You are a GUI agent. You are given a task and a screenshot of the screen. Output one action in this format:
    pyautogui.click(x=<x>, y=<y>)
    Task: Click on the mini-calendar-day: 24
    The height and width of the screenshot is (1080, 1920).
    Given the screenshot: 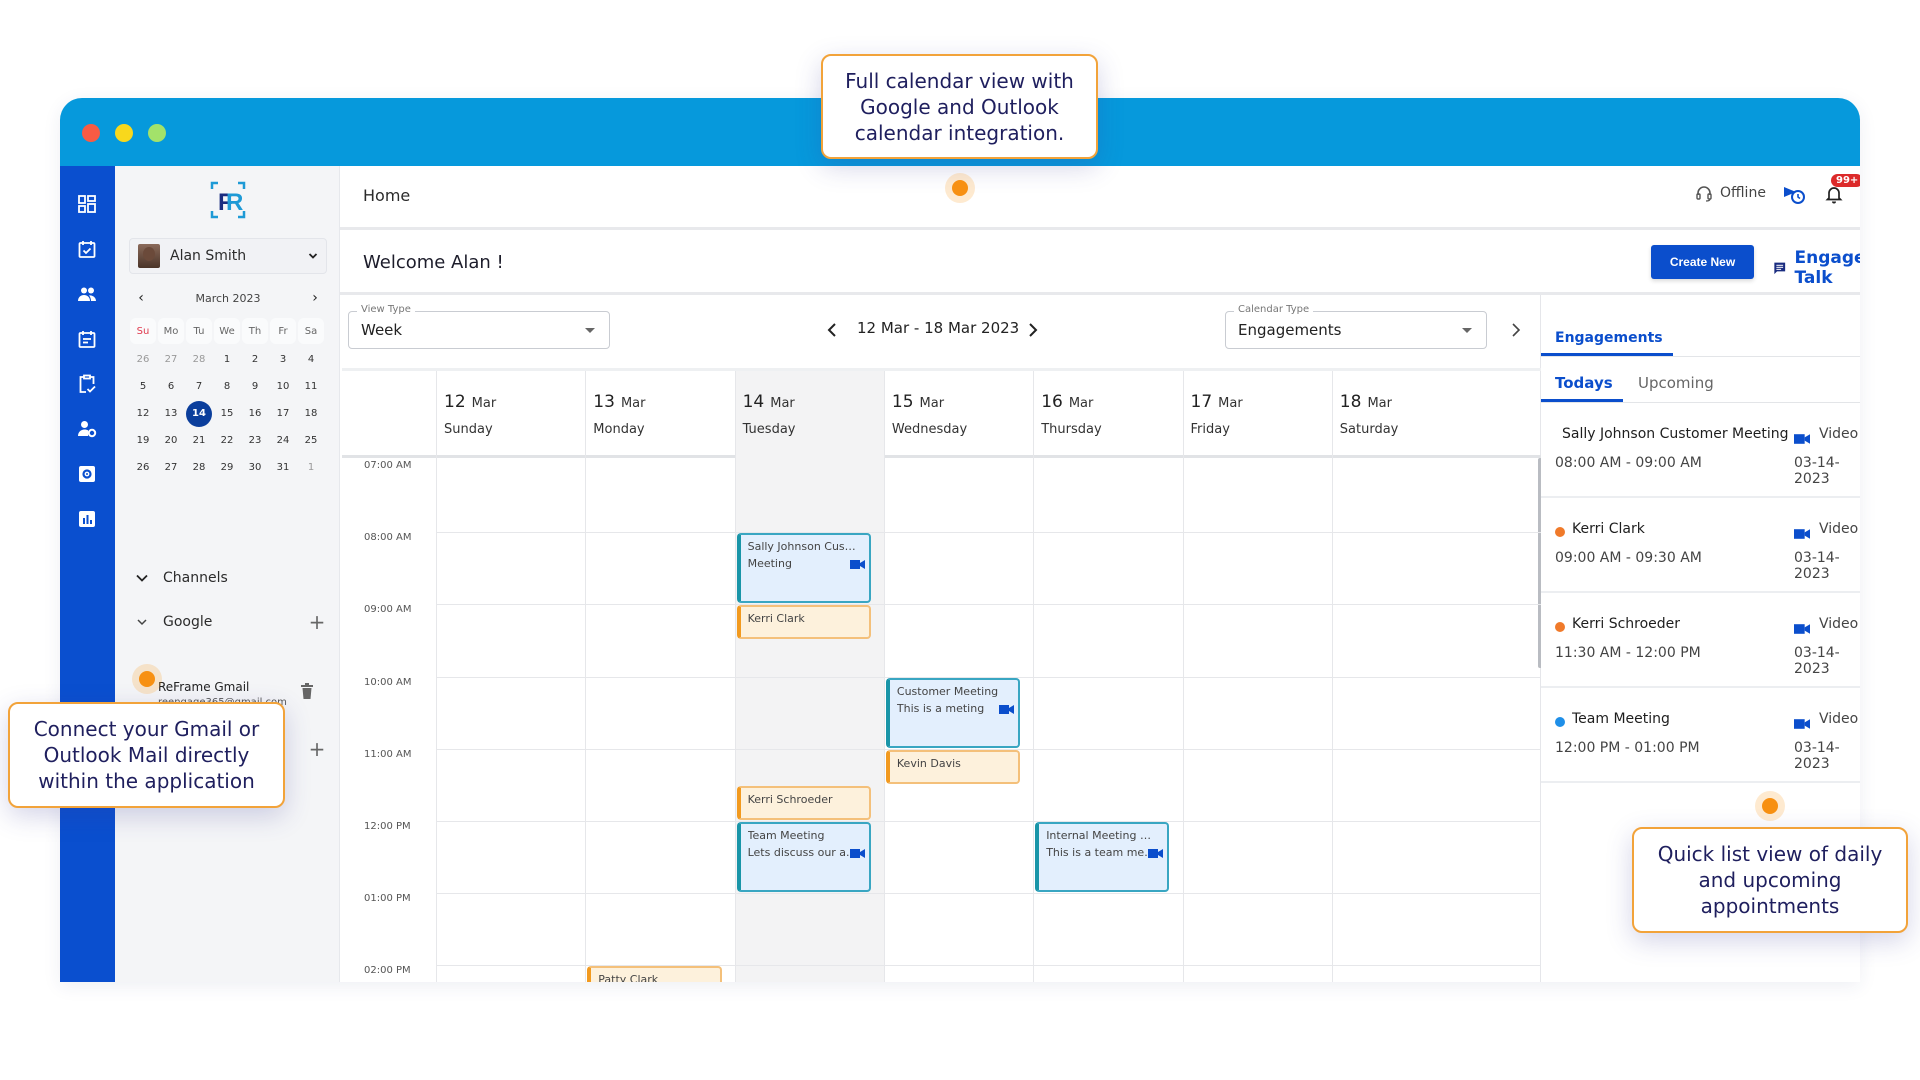 What is the action you would take?
    pyautogui.click(x=283, y=440)
    